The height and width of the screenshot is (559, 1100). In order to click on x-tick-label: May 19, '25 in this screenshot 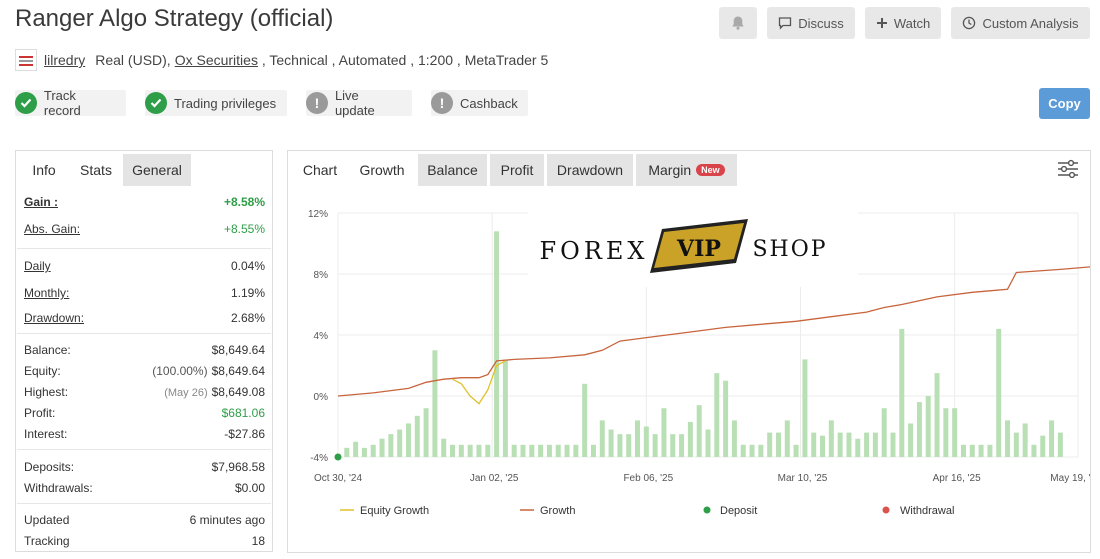, I will do `click(1070, 478)`.